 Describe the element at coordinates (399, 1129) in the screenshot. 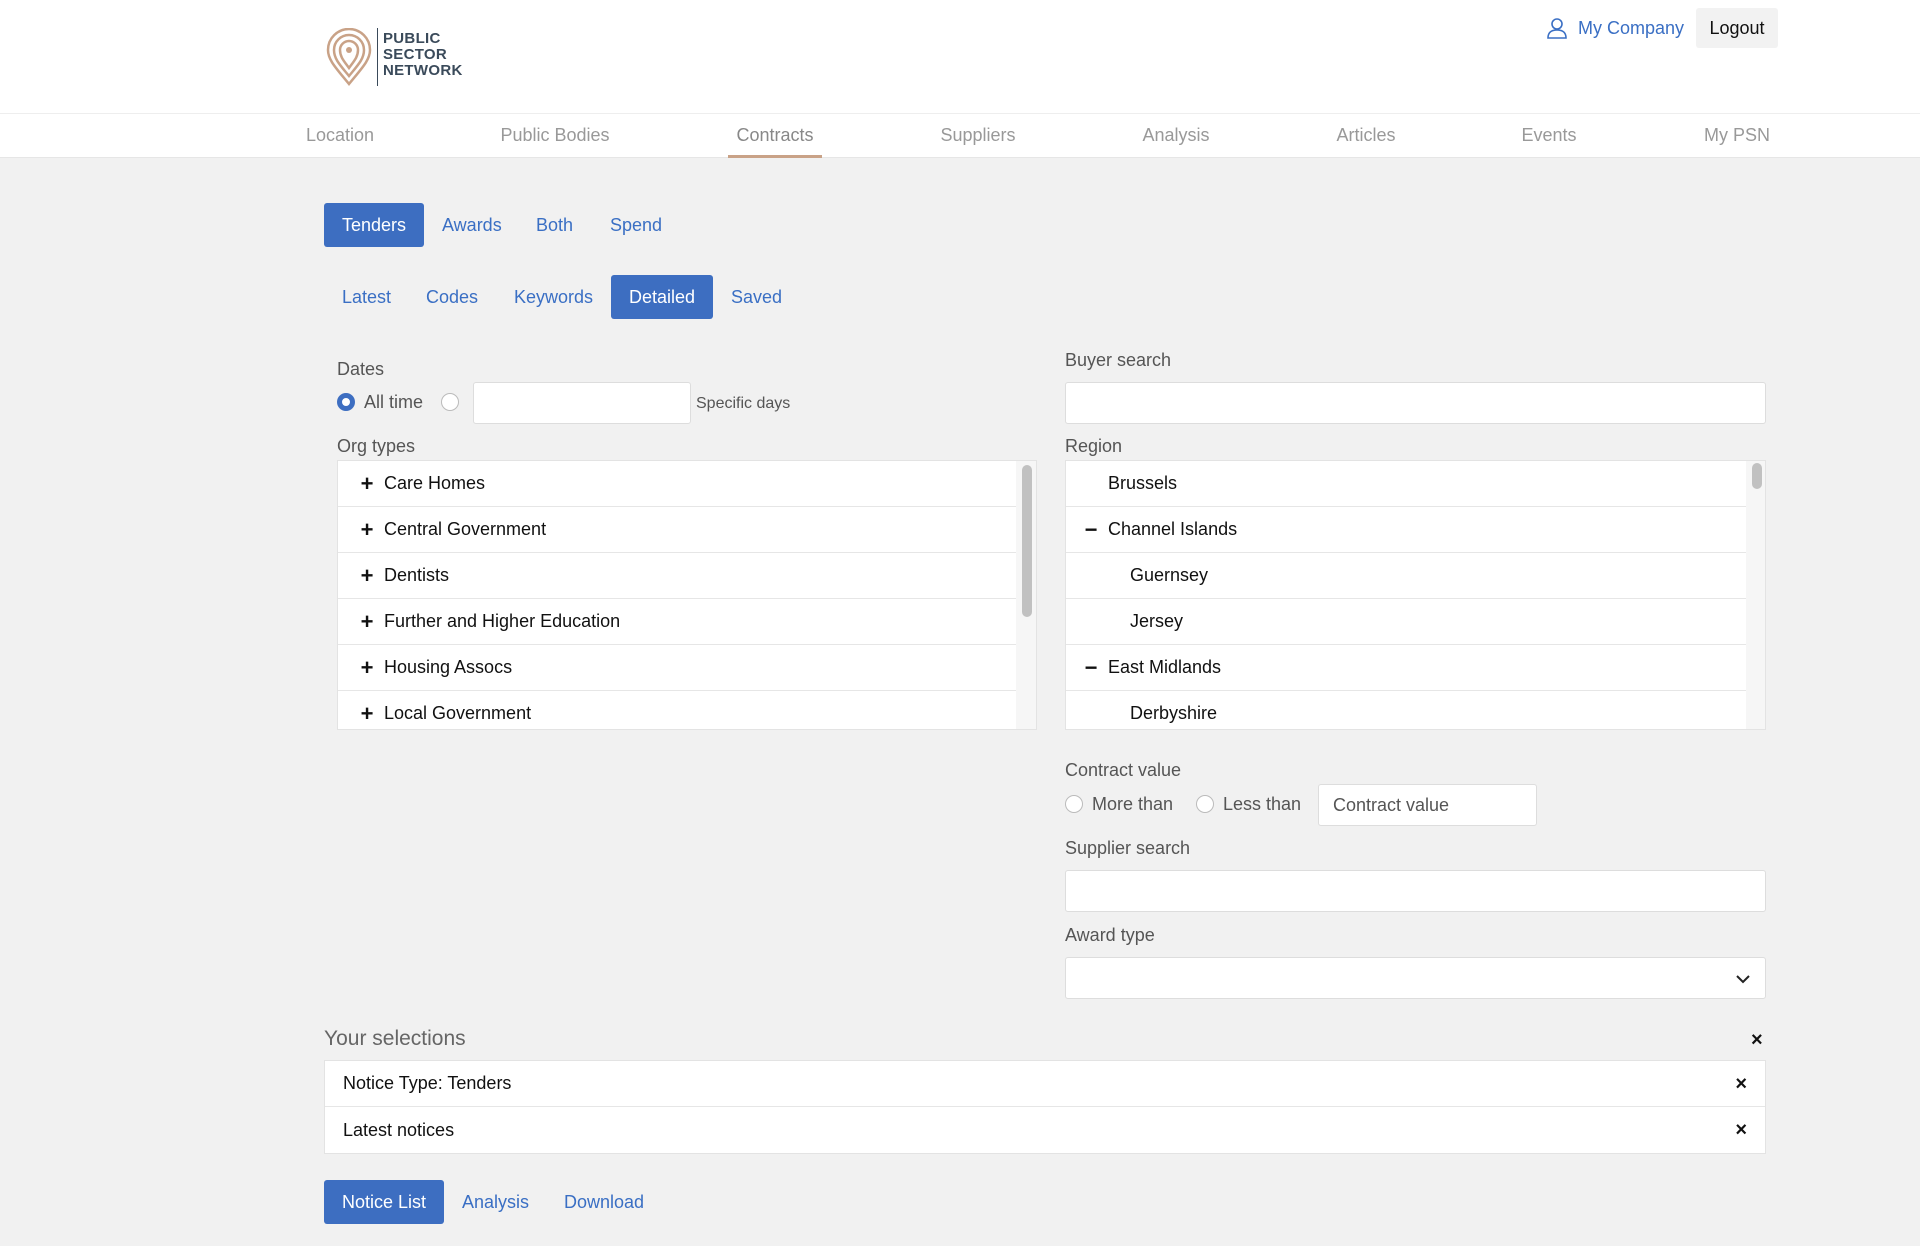

I see `selection-label: Latest notices` at that location.